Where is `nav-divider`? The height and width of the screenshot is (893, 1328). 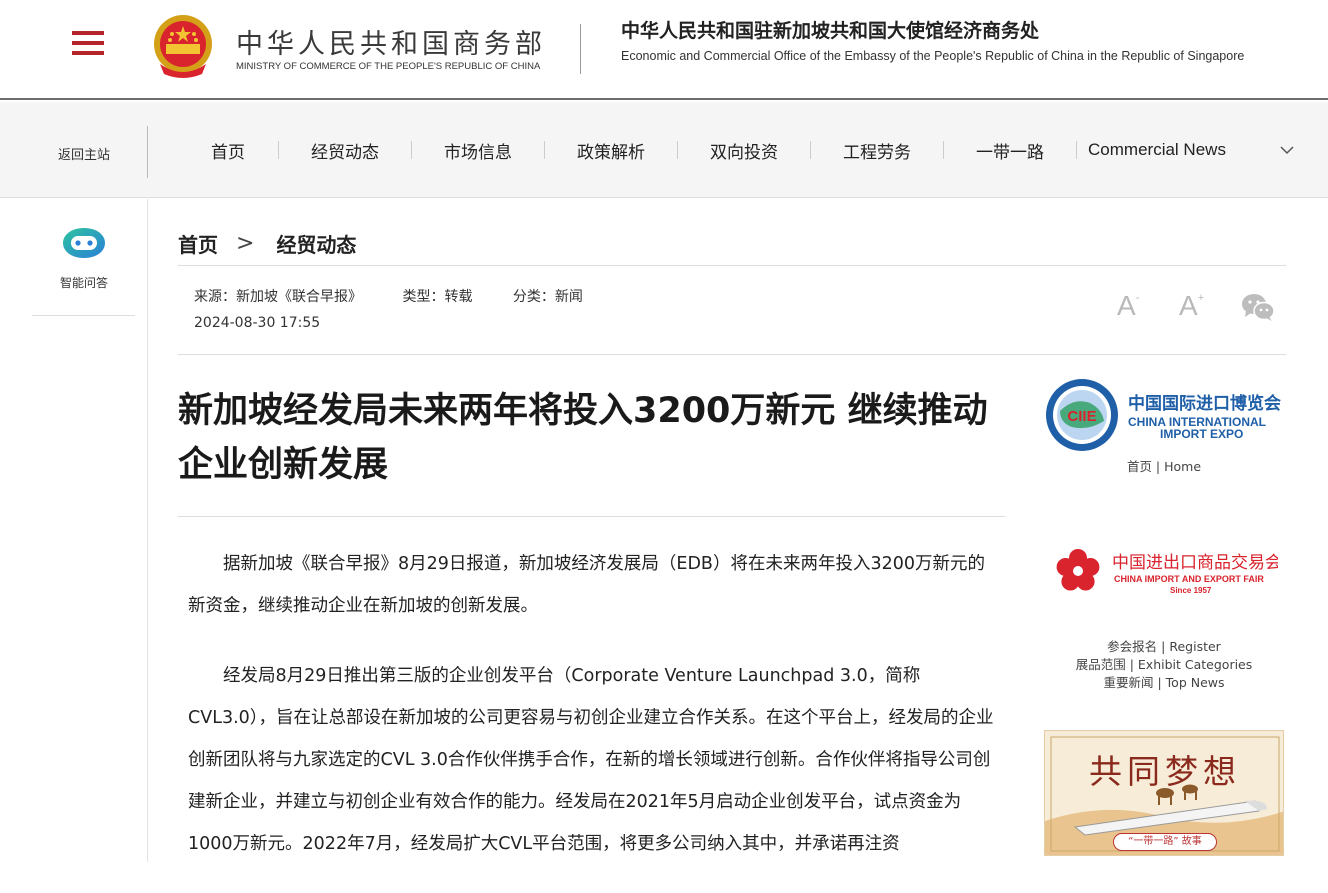
nav-divider is located at coordinates (147, 152).